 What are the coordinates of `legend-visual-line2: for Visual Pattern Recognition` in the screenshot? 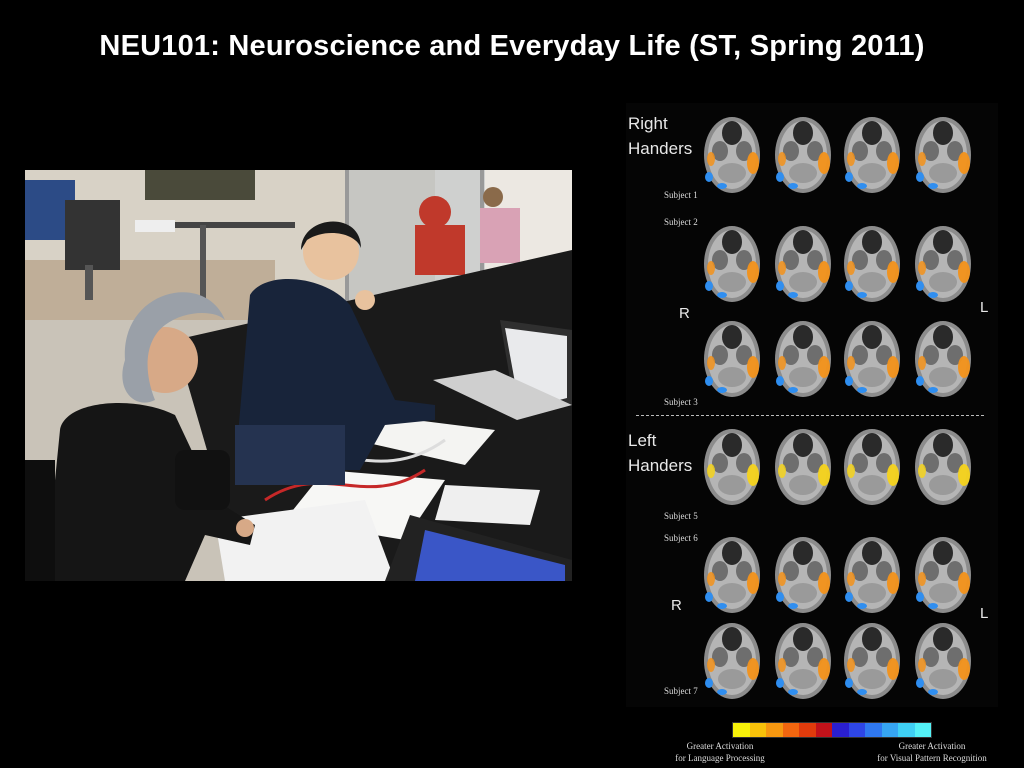 It's located at (932, 758).